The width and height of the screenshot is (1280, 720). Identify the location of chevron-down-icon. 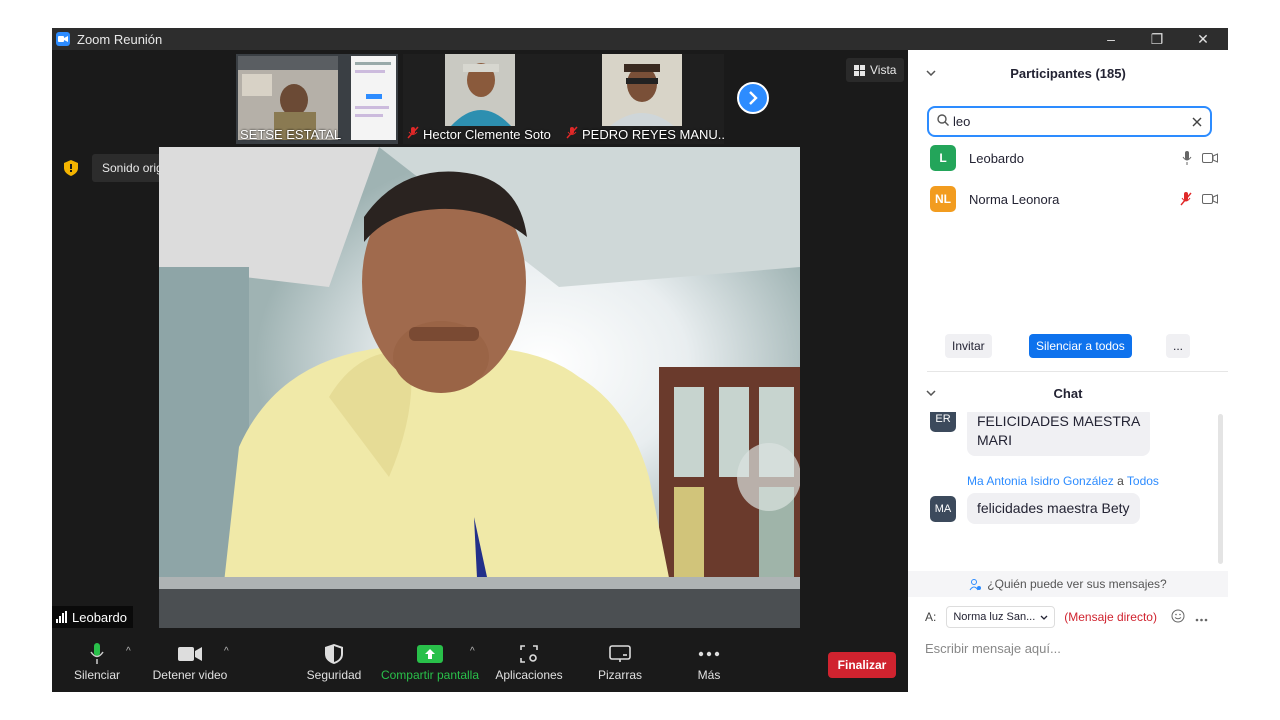
(1044, 617).